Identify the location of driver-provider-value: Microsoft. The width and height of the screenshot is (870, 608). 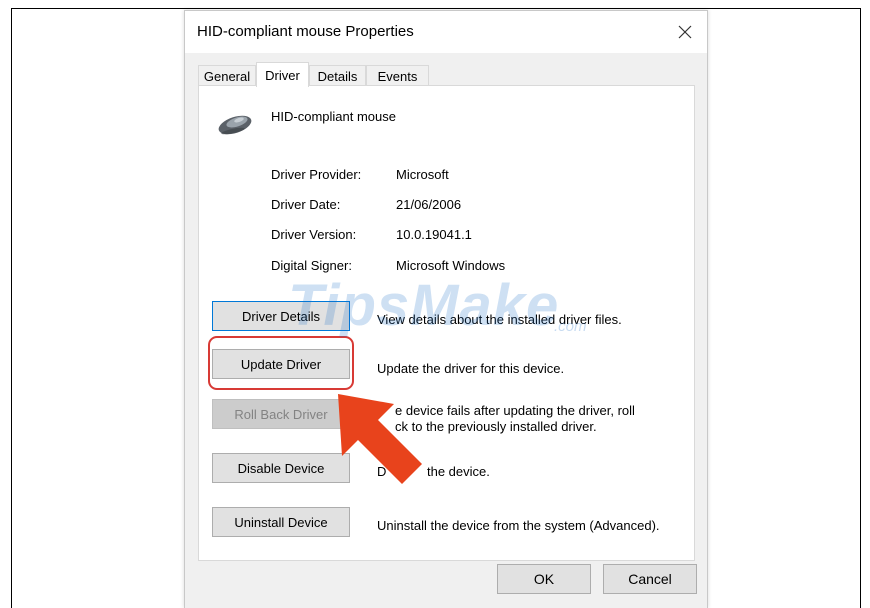
(422, 174).